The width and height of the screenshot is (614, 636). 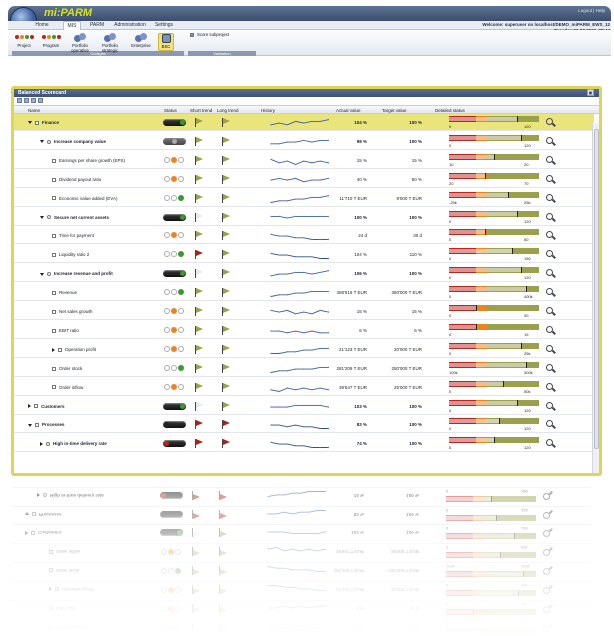 What do you see at coordinates (596, 289) in the screenshot?
I see `scrollbar-thumb` at bounding box center [596, 289].